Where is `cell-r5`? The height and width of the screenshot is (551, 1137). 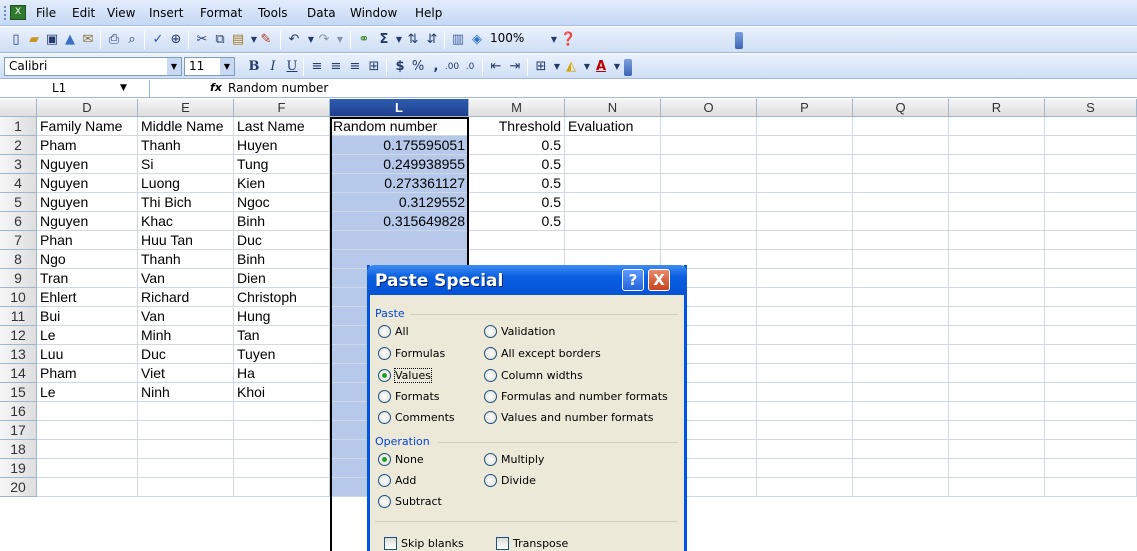
cell-r5 is located at coordinates (997, 202).